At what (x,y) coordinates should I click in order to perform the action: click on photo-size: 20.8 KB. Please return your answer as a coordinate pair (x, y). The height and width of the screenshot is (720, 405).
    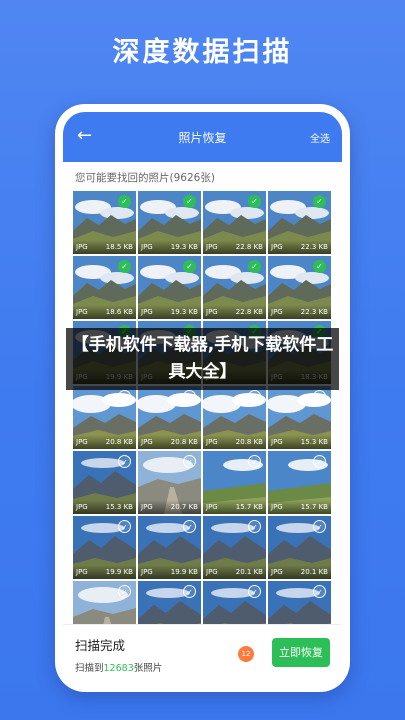
    Looking at the image, I should click on (249, 442).